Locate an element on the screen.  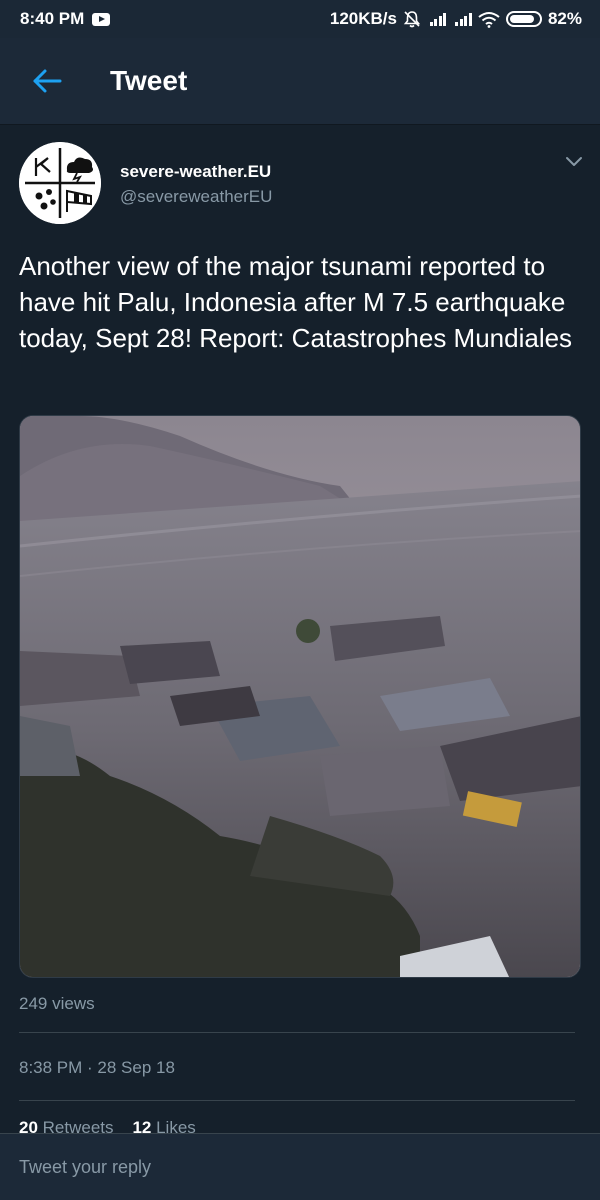
reply-input is located at coordinates (300, 1167).